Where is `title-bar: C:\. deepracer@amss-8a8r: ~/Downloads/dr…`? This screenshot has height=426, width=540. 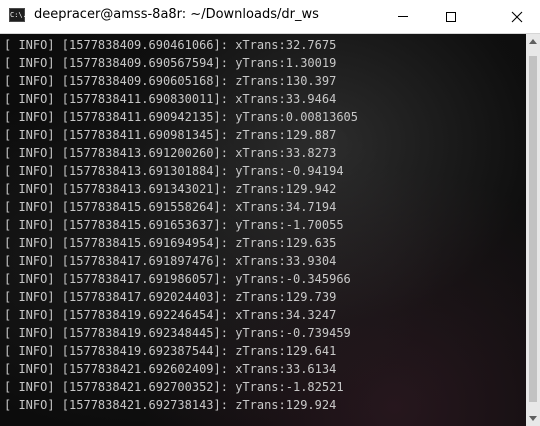
title-bar: C:\. deepracer@amss-8a8r: ~/Downloads/dr… is located at coordinates (270, 17).